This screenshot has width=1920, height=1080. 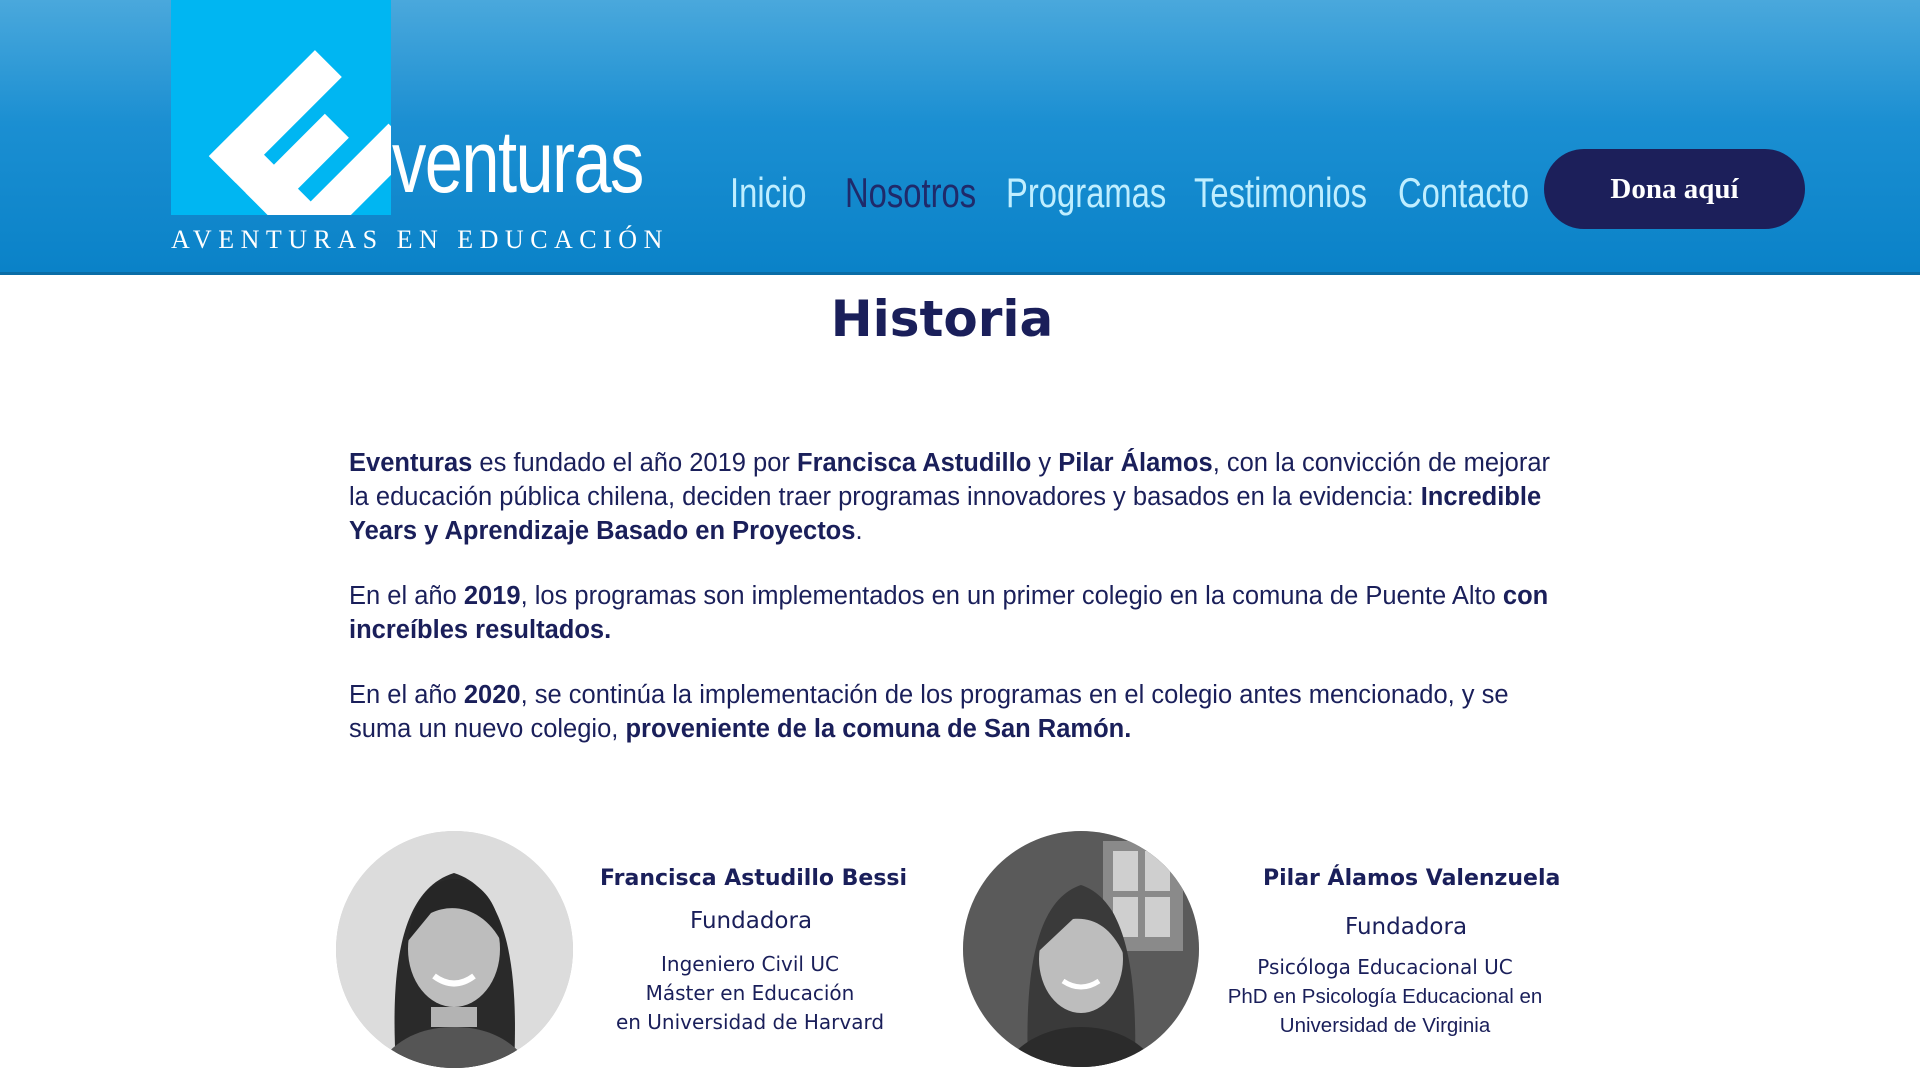 What do you see at coordinates (634, 463) in the screenshot?
I see `text: es fundado el año 2019 por` at bounding box center [634, 463].